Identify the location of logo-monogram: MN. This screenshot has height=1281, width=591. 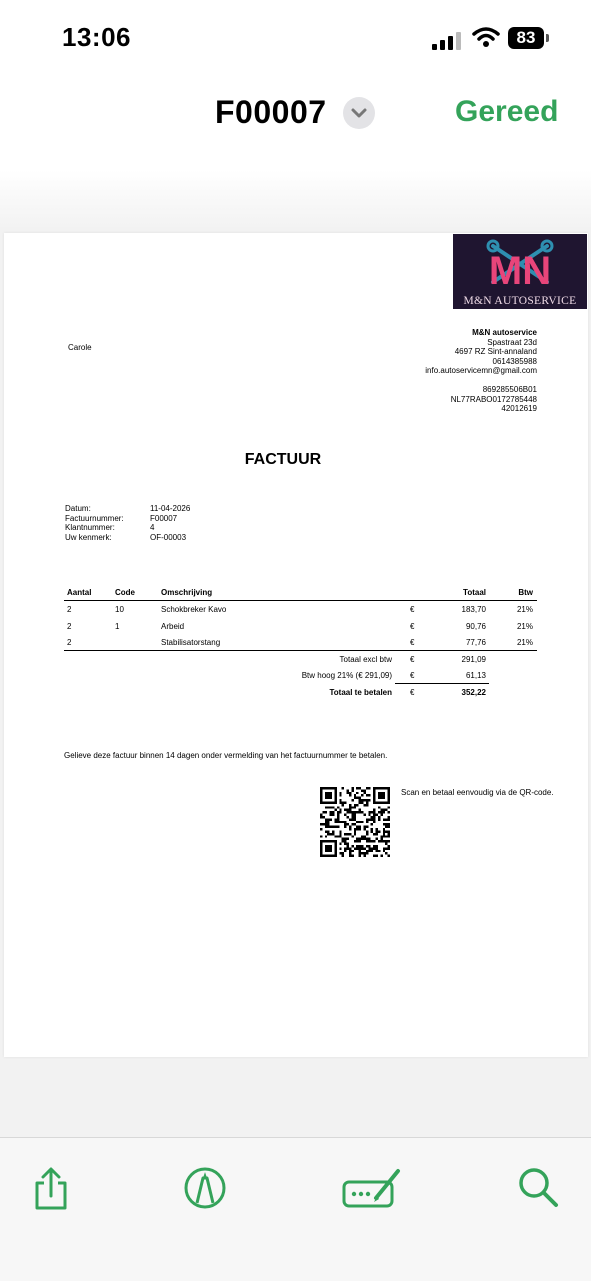
(520, 271).